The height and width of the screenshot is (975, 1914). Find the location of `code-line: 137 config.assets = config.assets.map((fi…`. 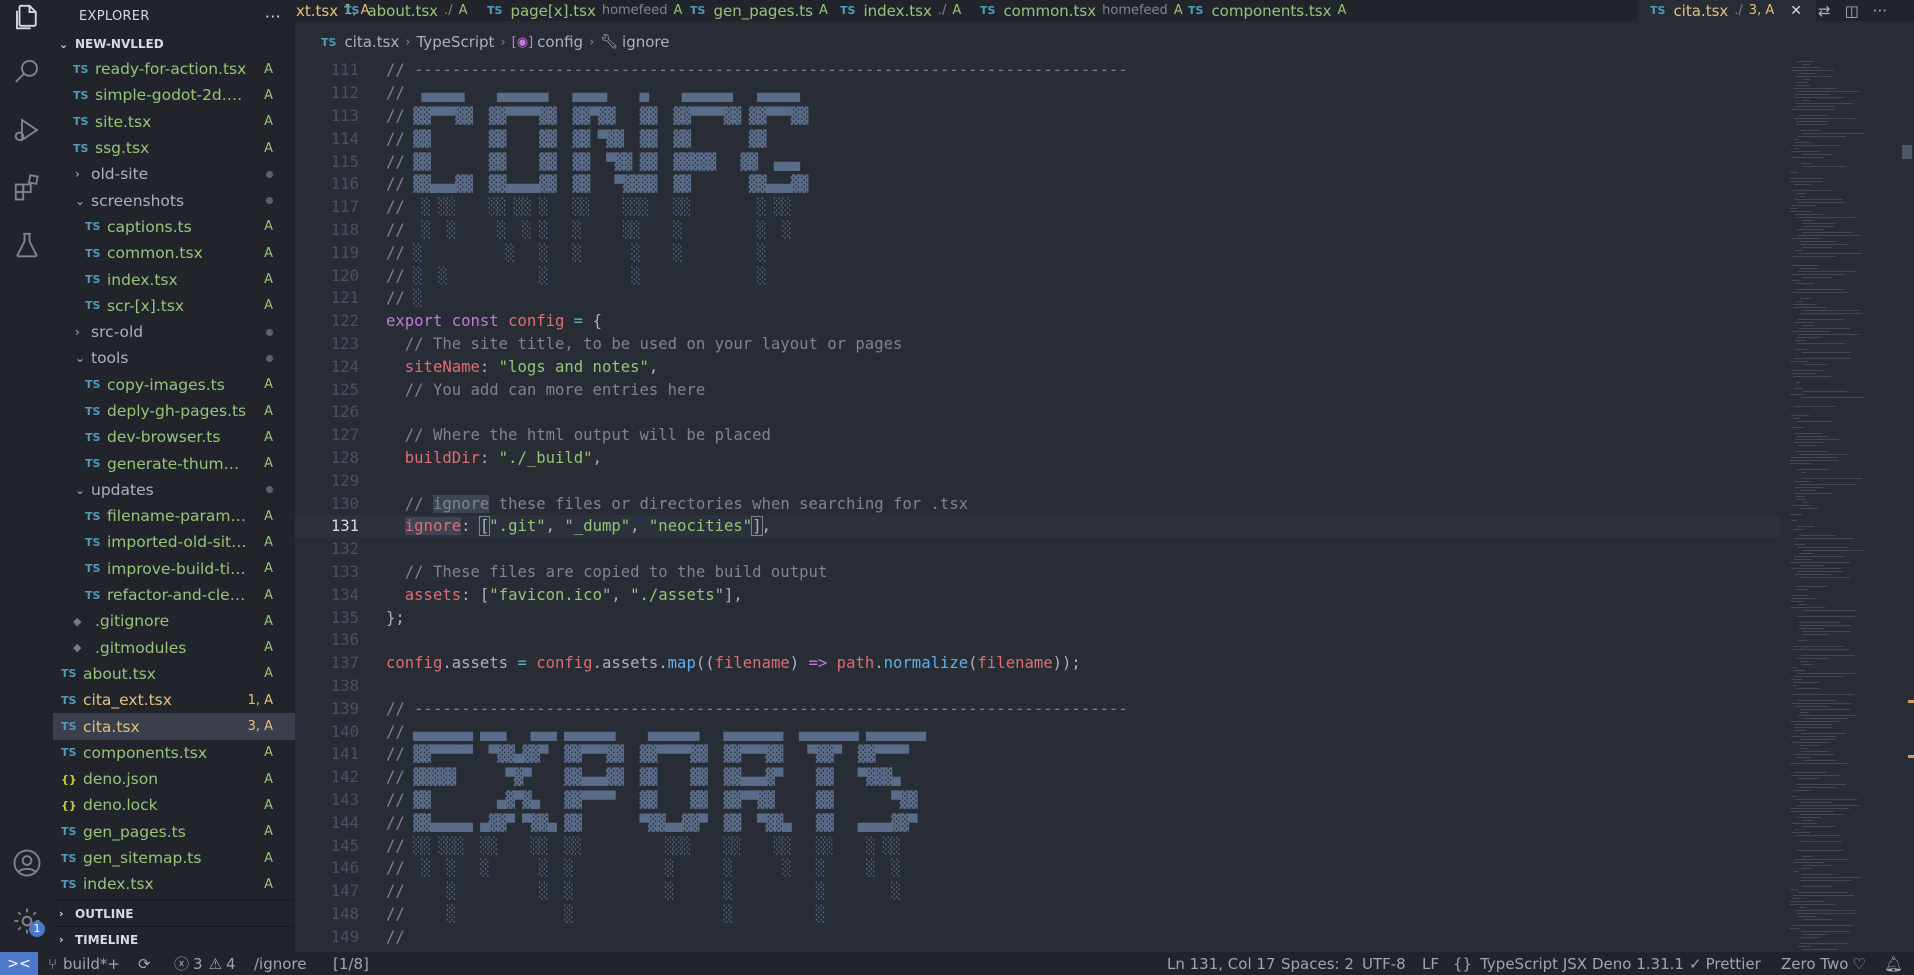

code-line: 137 config.assets = config.assets.map((fi… is located at coordinates (1037, 663).